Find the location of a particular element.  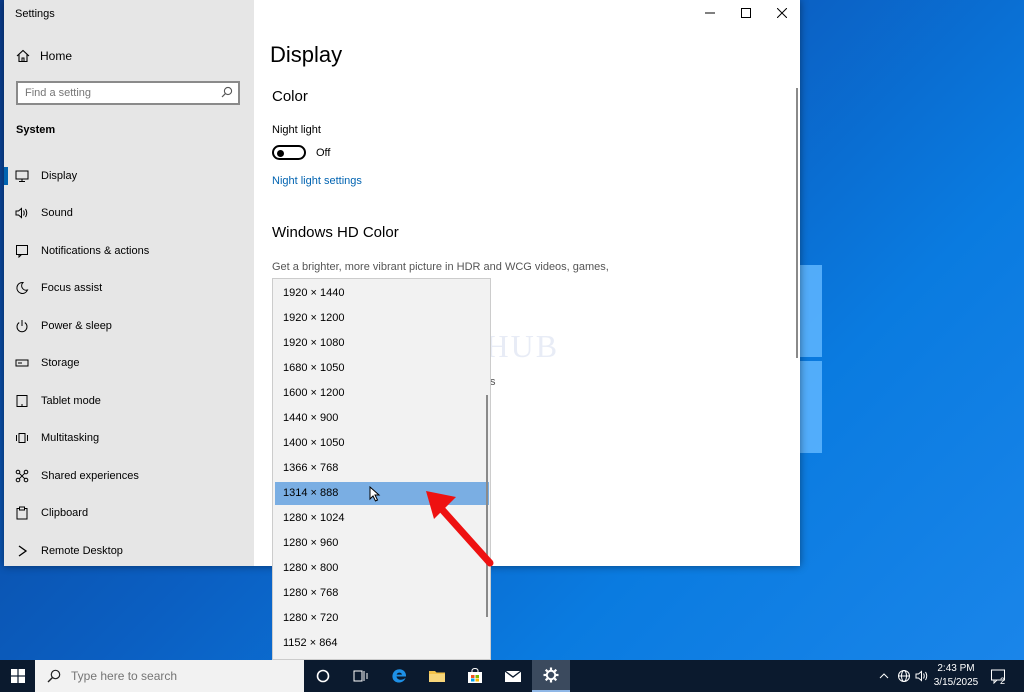

store-icon is located at coordinates (475, 675).